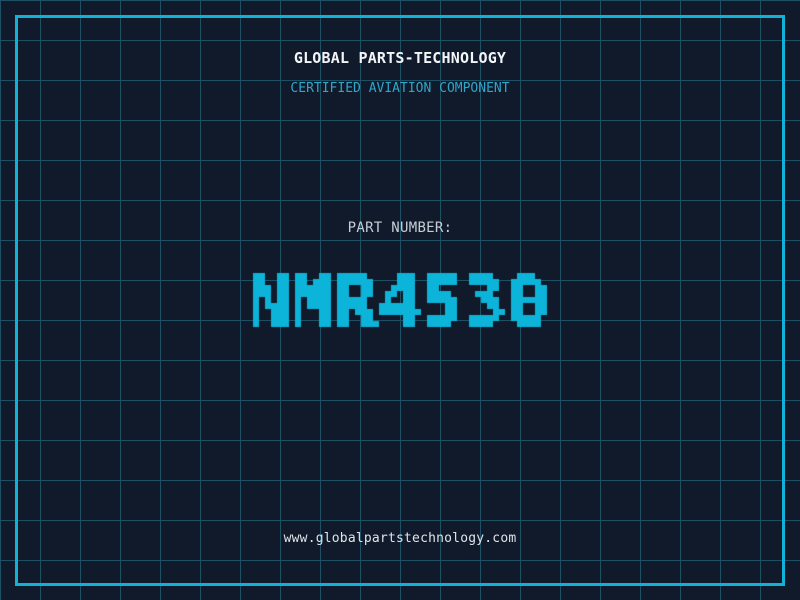 Image resolution: width=800 pixels, height=600 pixels. What do you see at coordinates (400, 58) in the screenshot?
I see `company-name: GLOBAL PARTS-TECHNOLOGY` at bounding box center [400, 58].